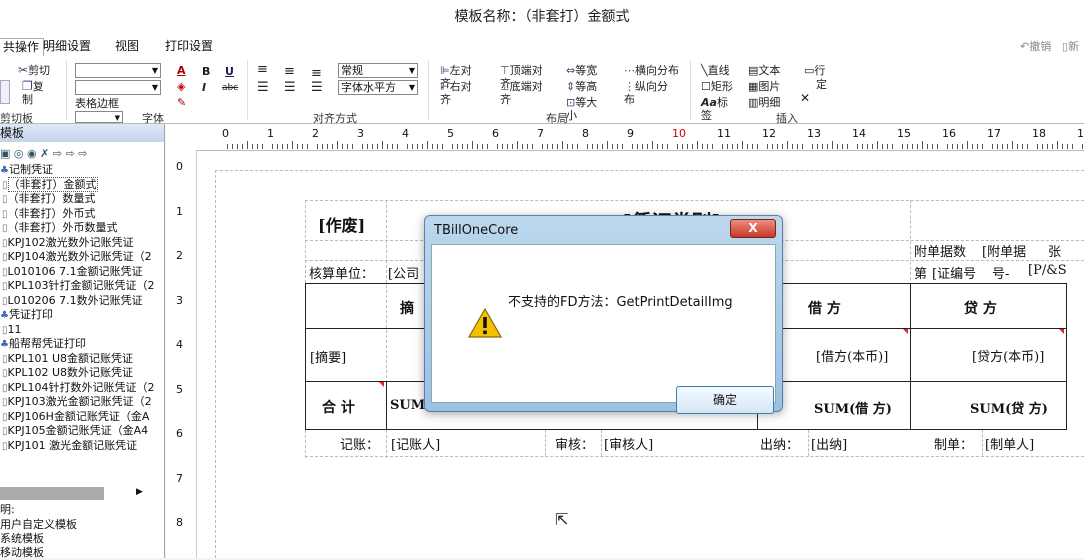 The height and width of the screenshot is (560, 1084). Describe the element at coordinates (459, 93) in the screenshot. I see `right-align-button: ⊩右对齐` at that location.